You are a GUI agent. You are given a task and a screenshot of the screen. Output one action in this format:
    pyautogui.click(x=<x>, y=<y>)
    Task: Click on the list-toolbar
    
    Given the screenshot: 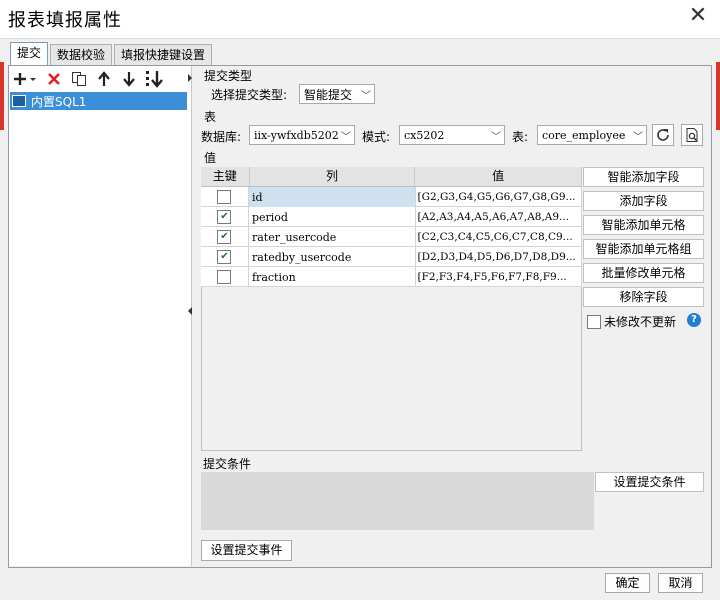 What is the action you would take?
    pyautogui.click(x=88, y=79)
    